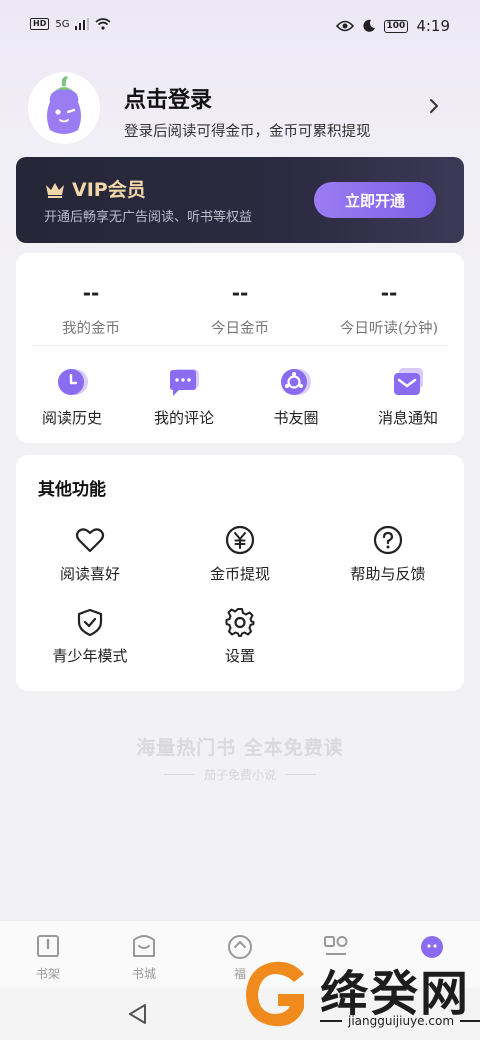  What do you see at coordinates (344, 26) in the screenshot?
I see `eye-icon` at bounding box center [344, 26].